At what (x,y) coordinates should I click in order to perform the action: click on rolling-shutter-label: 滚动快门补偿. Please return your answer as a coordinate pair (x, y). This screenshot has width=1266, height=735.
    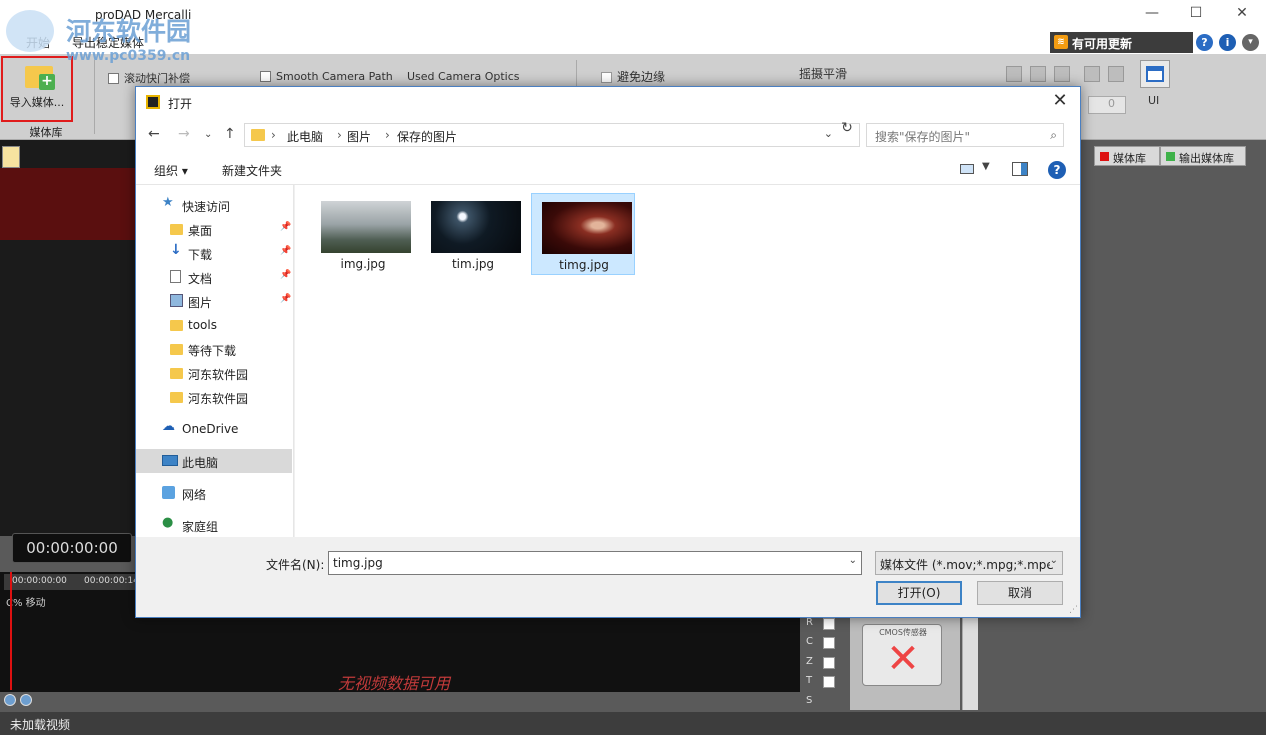
    Looking at the image, I should click on (157, 78).